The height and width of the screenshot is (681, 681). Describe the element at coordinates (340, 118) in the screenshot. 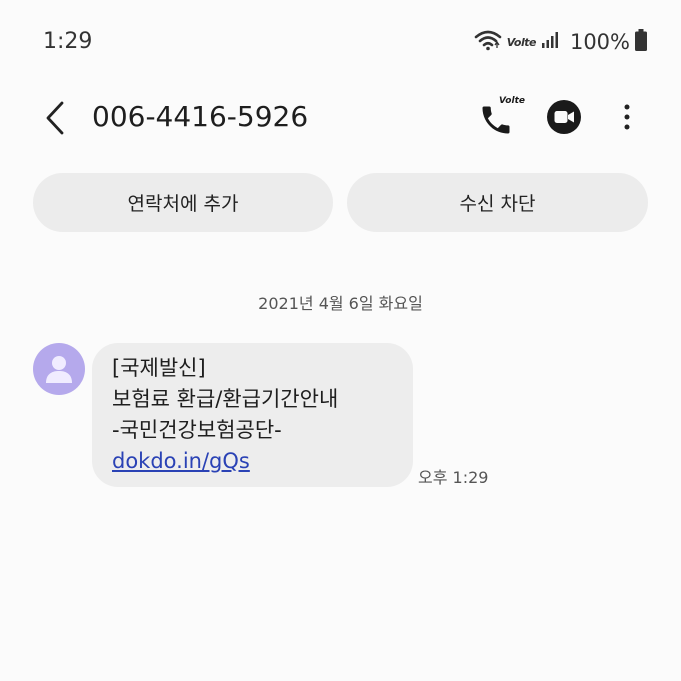

I see `conversation-header: 006-4416-5926 Volte` at that location.